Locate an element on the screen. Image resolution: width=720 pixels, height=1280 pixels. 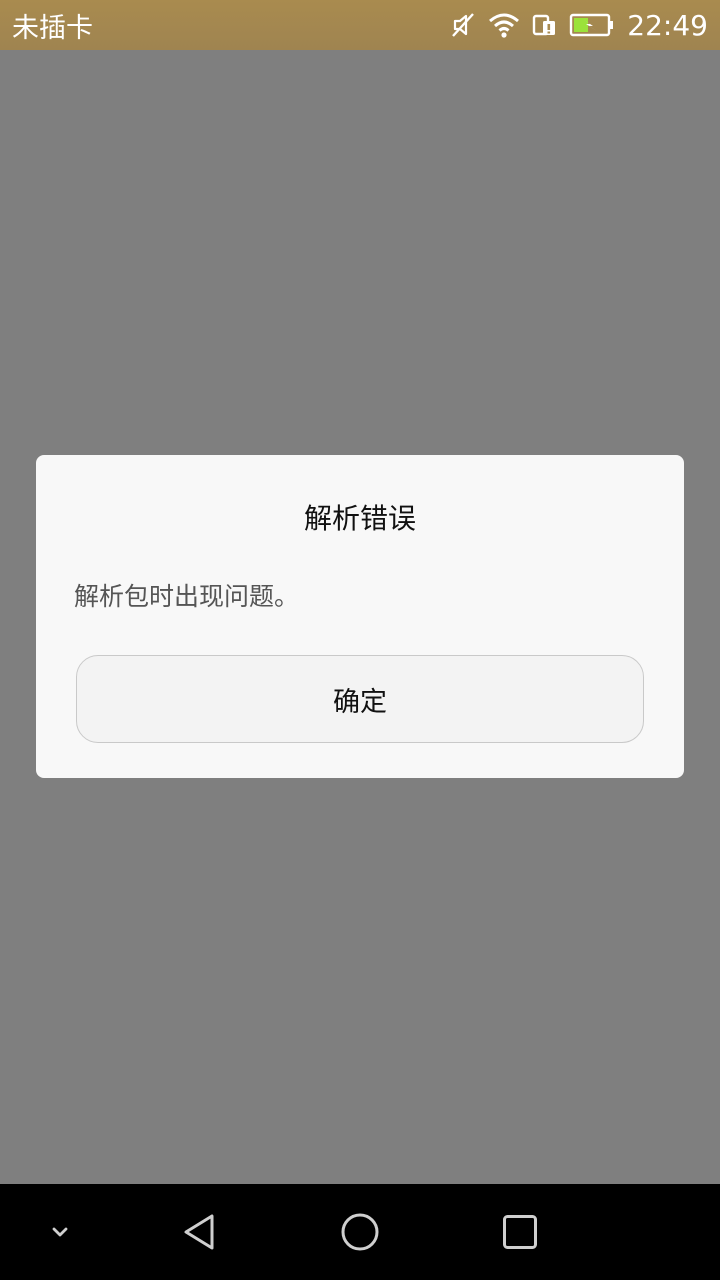
ok-button: 确定 is located at coordinates (360, 699).